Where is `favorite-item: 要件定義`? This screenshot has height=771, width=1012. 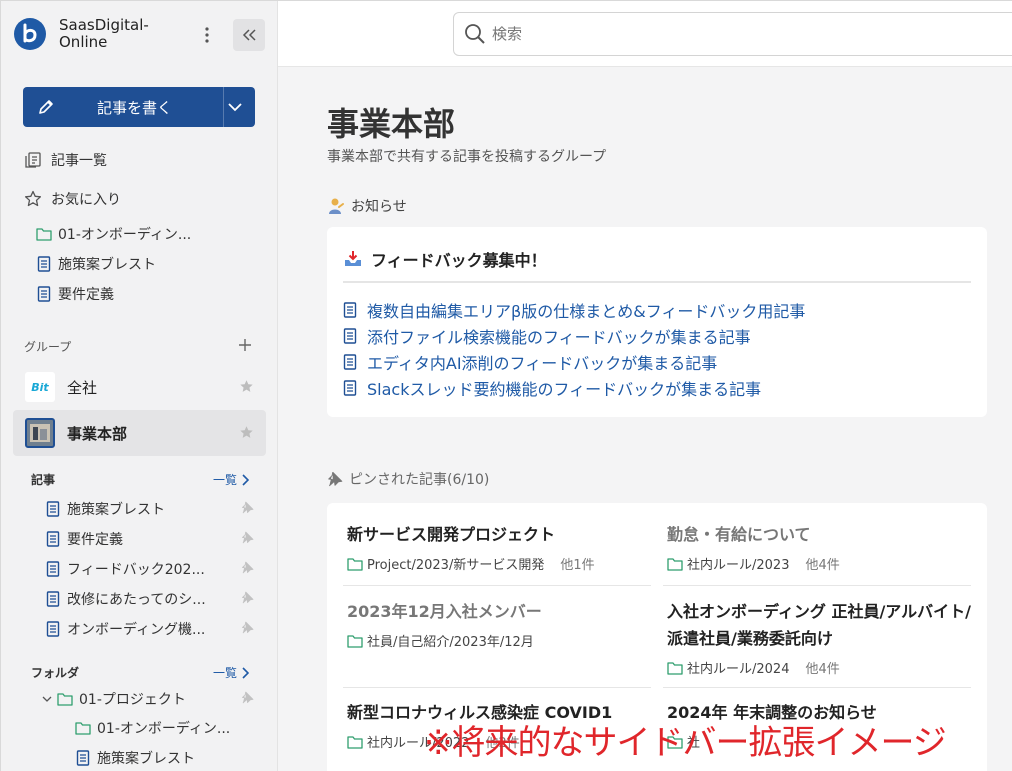 favorite-item: 要件定義 is located at coordinates (75, 294).